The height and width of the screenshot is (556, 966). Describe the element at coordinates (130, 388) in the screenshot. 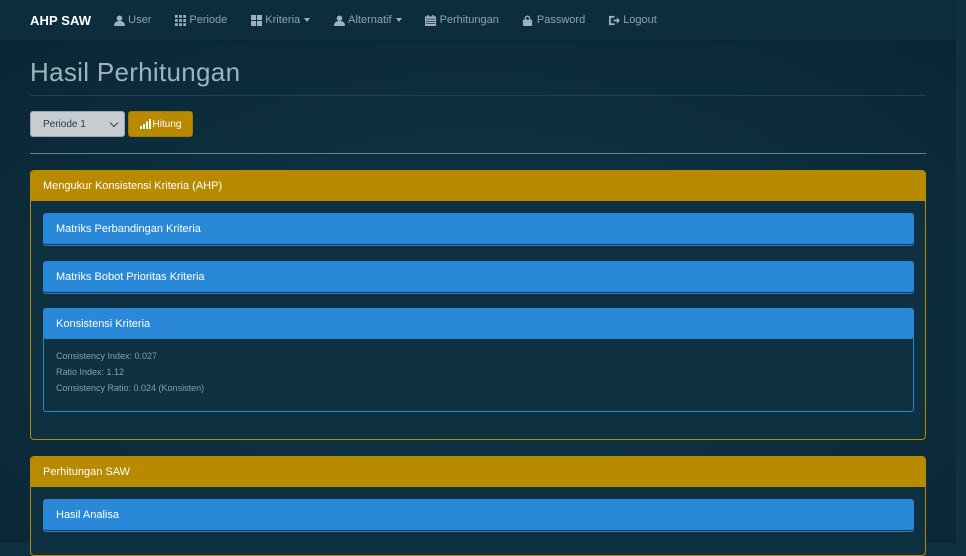

I see `consistency-ratio: Consistency Ratio: 0.024 (Konsisten)` at that location.